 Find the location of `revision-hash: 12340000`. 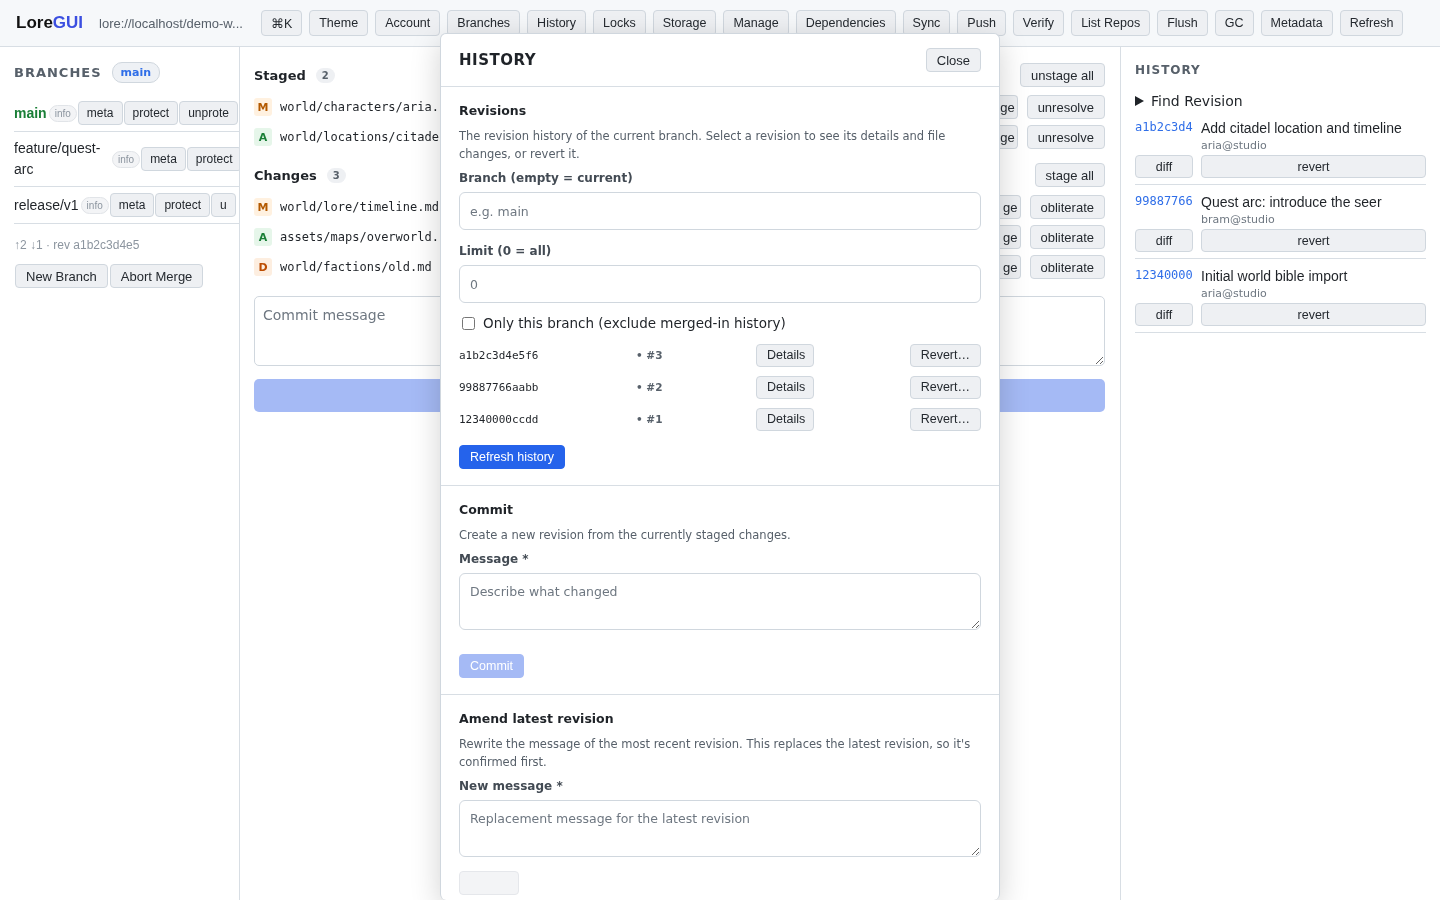

revision-hash: 12340000 is located at coordinates (1164, 276).